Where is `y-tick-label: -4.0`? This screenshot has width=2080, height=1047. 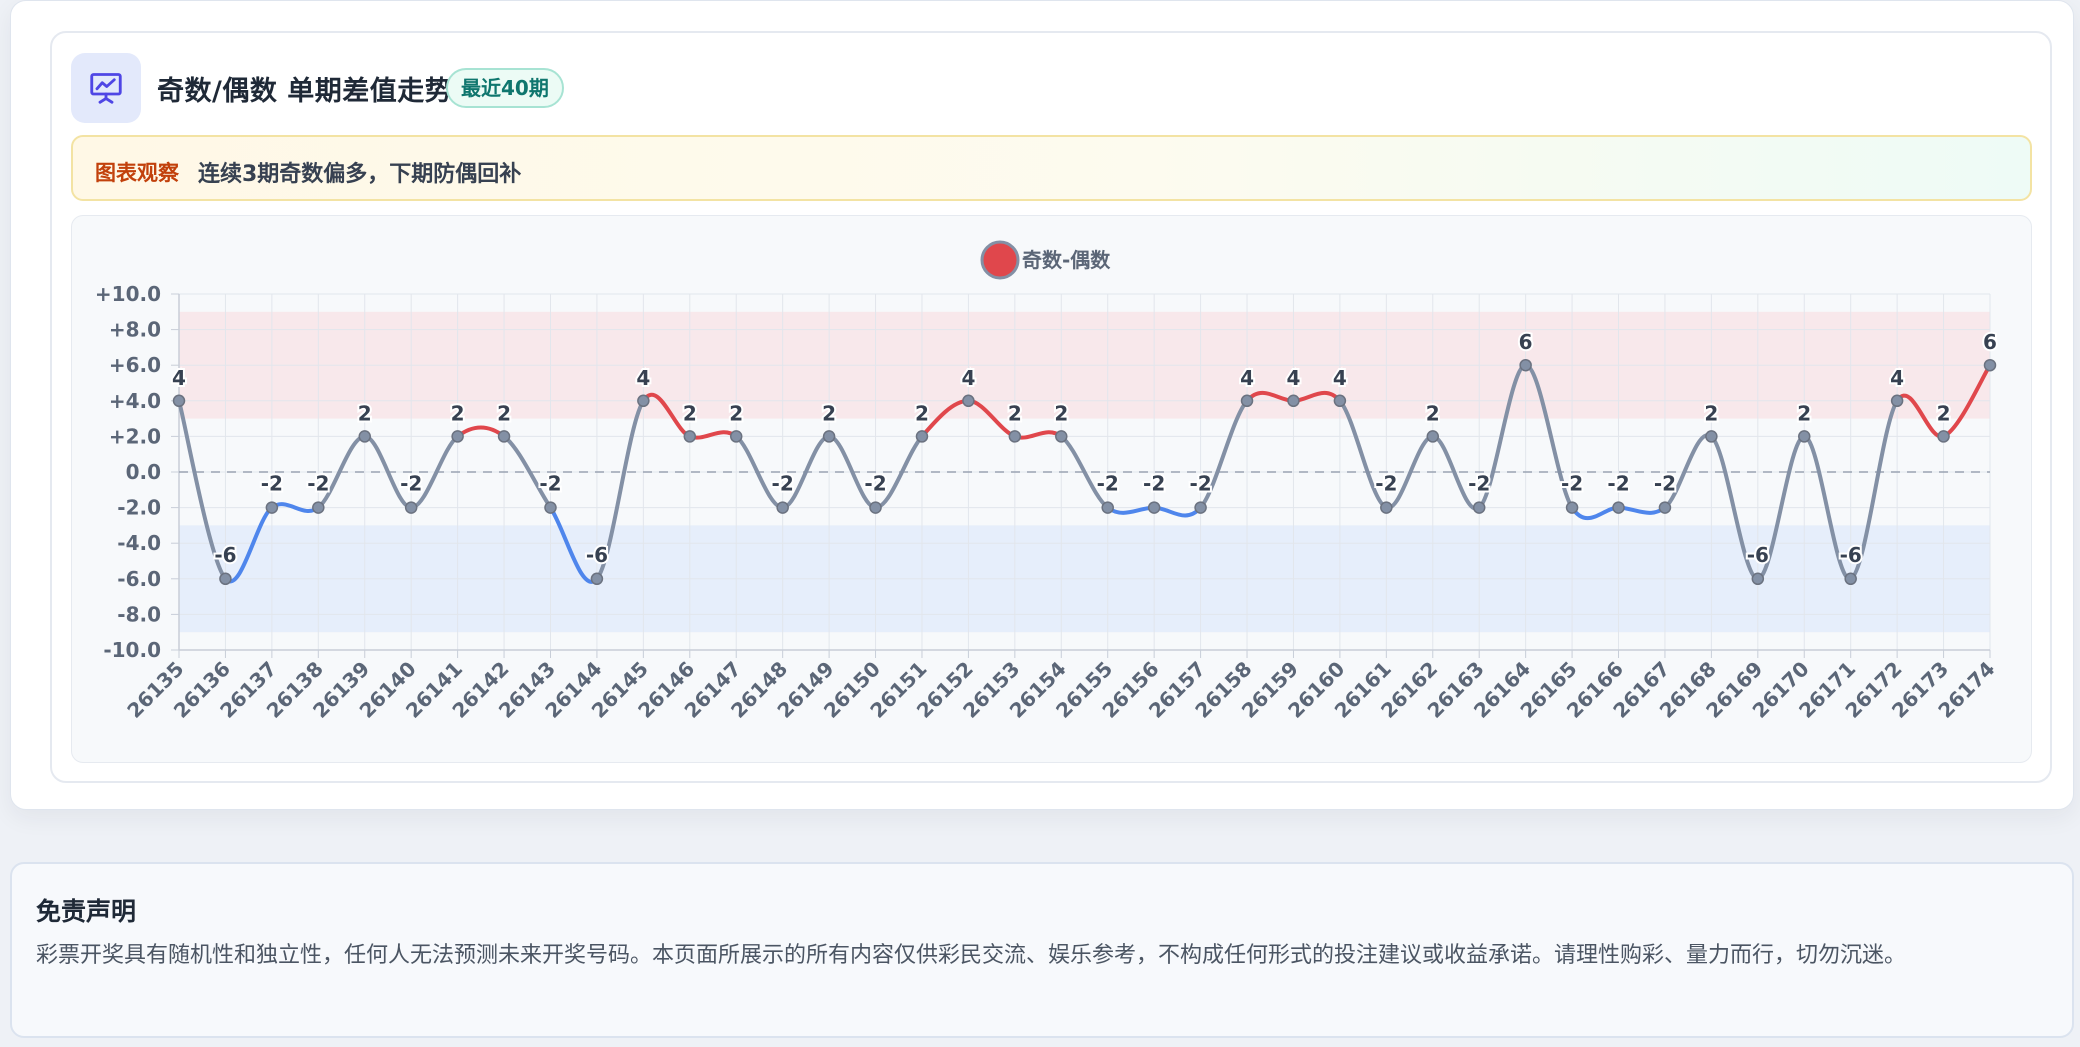
y-tick-label: -4.0 is located at coordinates (139, 543).